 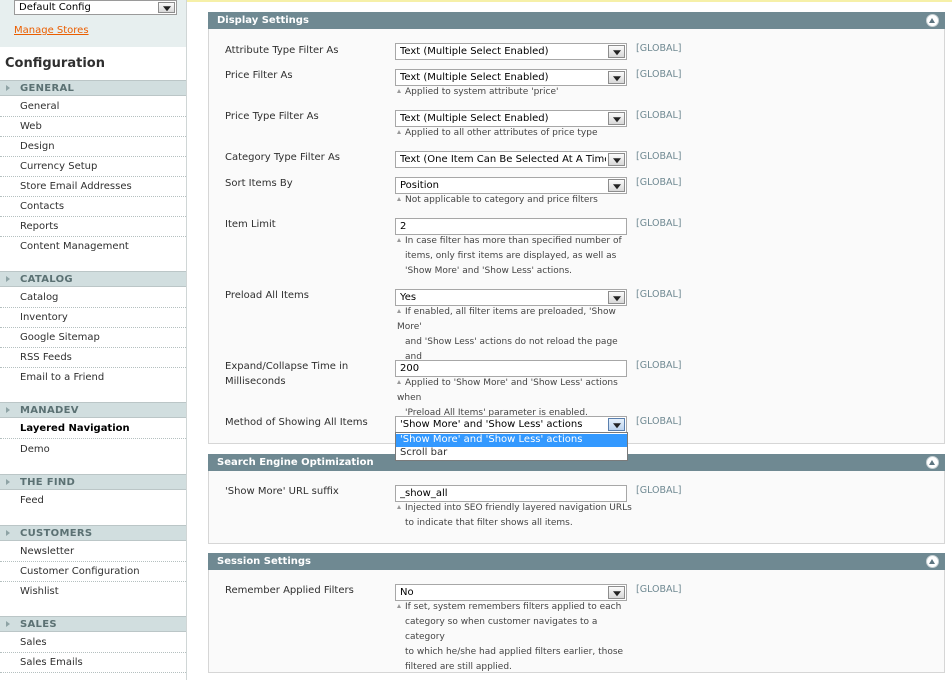 What do you see at coordinates (93, 147) in the screenshot?
I see `sidebar-item-design: Design` at bounding box center [93, 147].